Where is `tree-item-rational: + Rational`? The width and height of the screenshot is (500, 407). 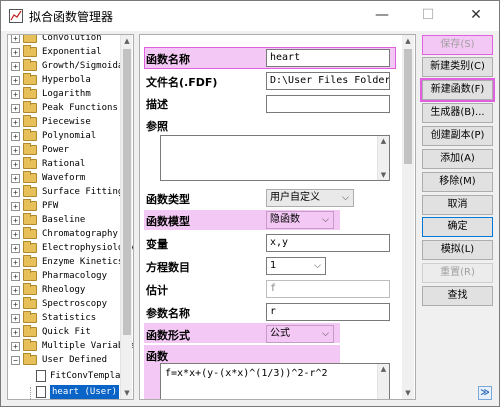
tree-item-rational: + Rational is located at coordinates (70, 164).